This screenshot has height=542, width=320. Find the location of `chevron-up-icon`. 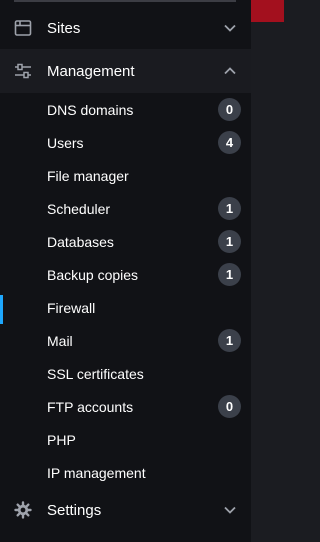

chevron-up-icon is located at coordinates (230, 71).